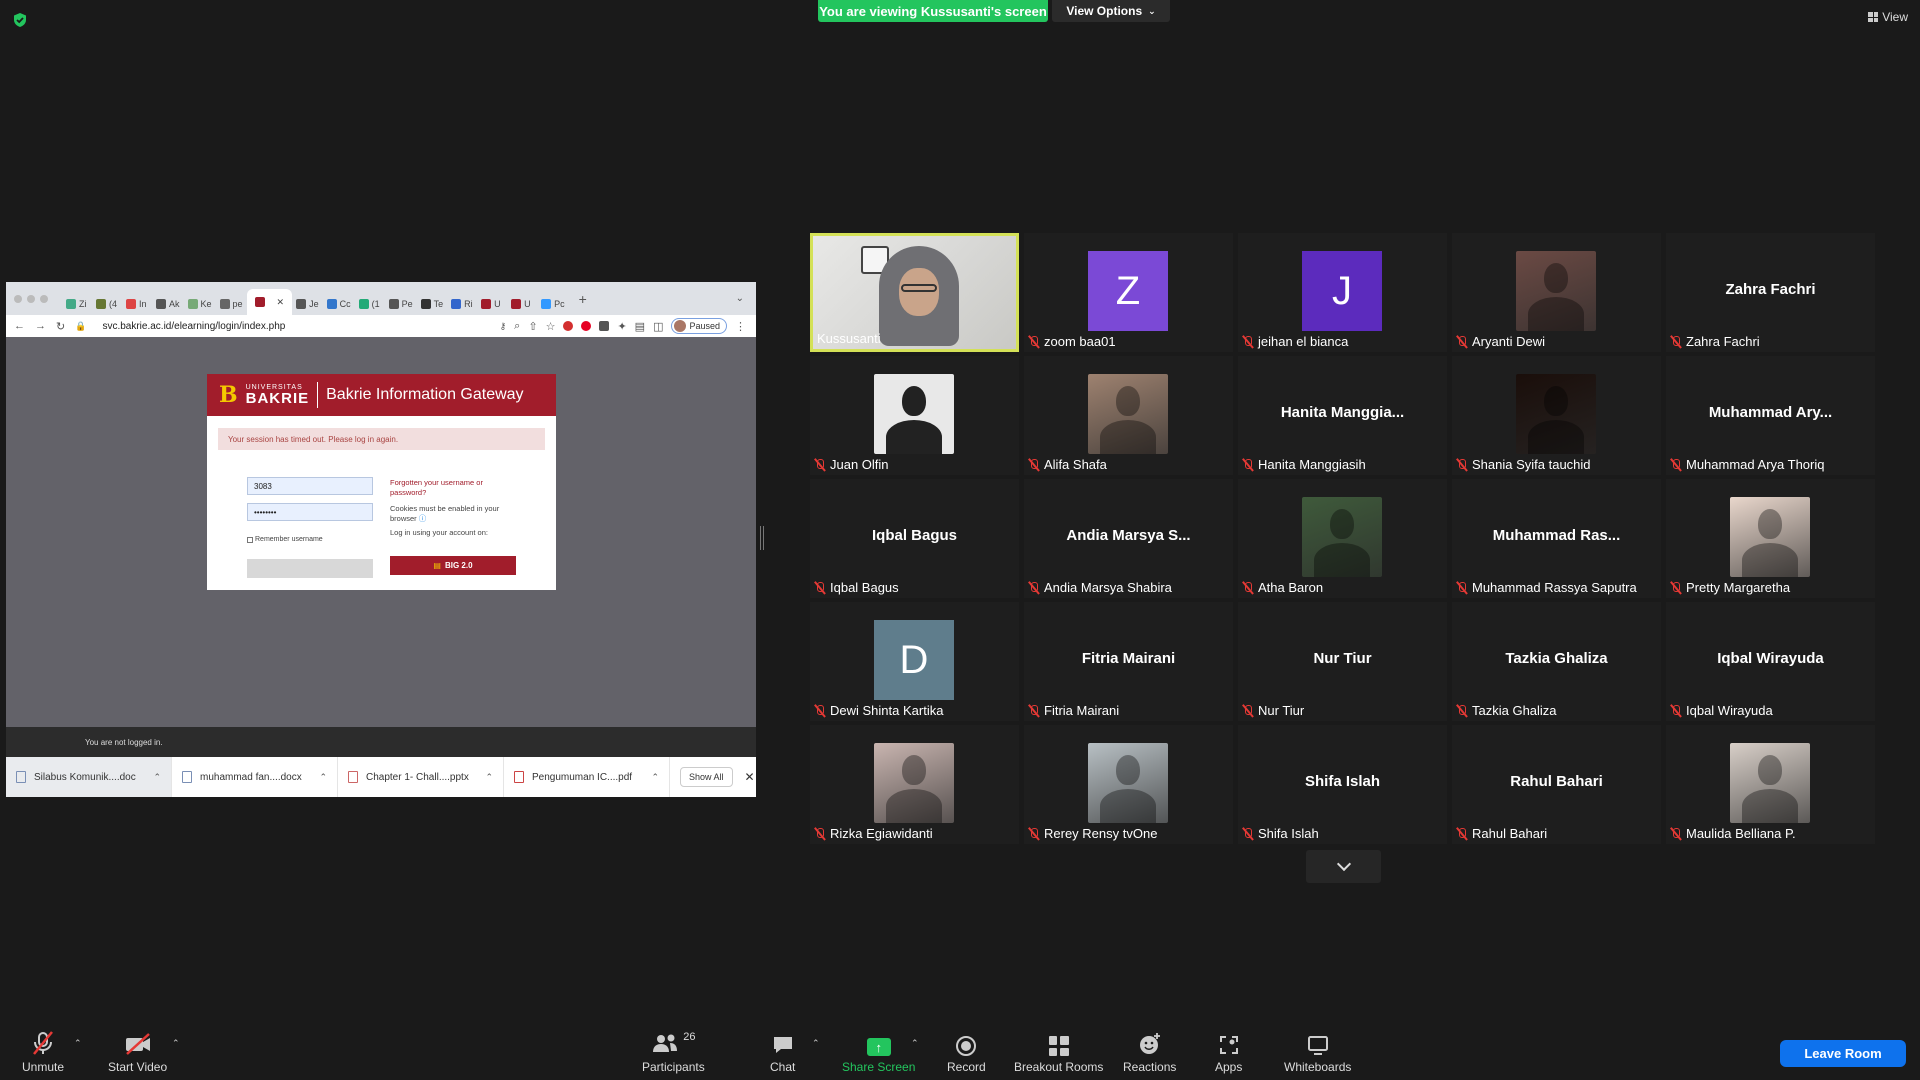 The height and width of the screenshot is (1080, 1920). What do you see at coordinates (914, 415) in the screenshot?
I see `participant-tile: Juan Olfin` at bounding box center [914, 415].